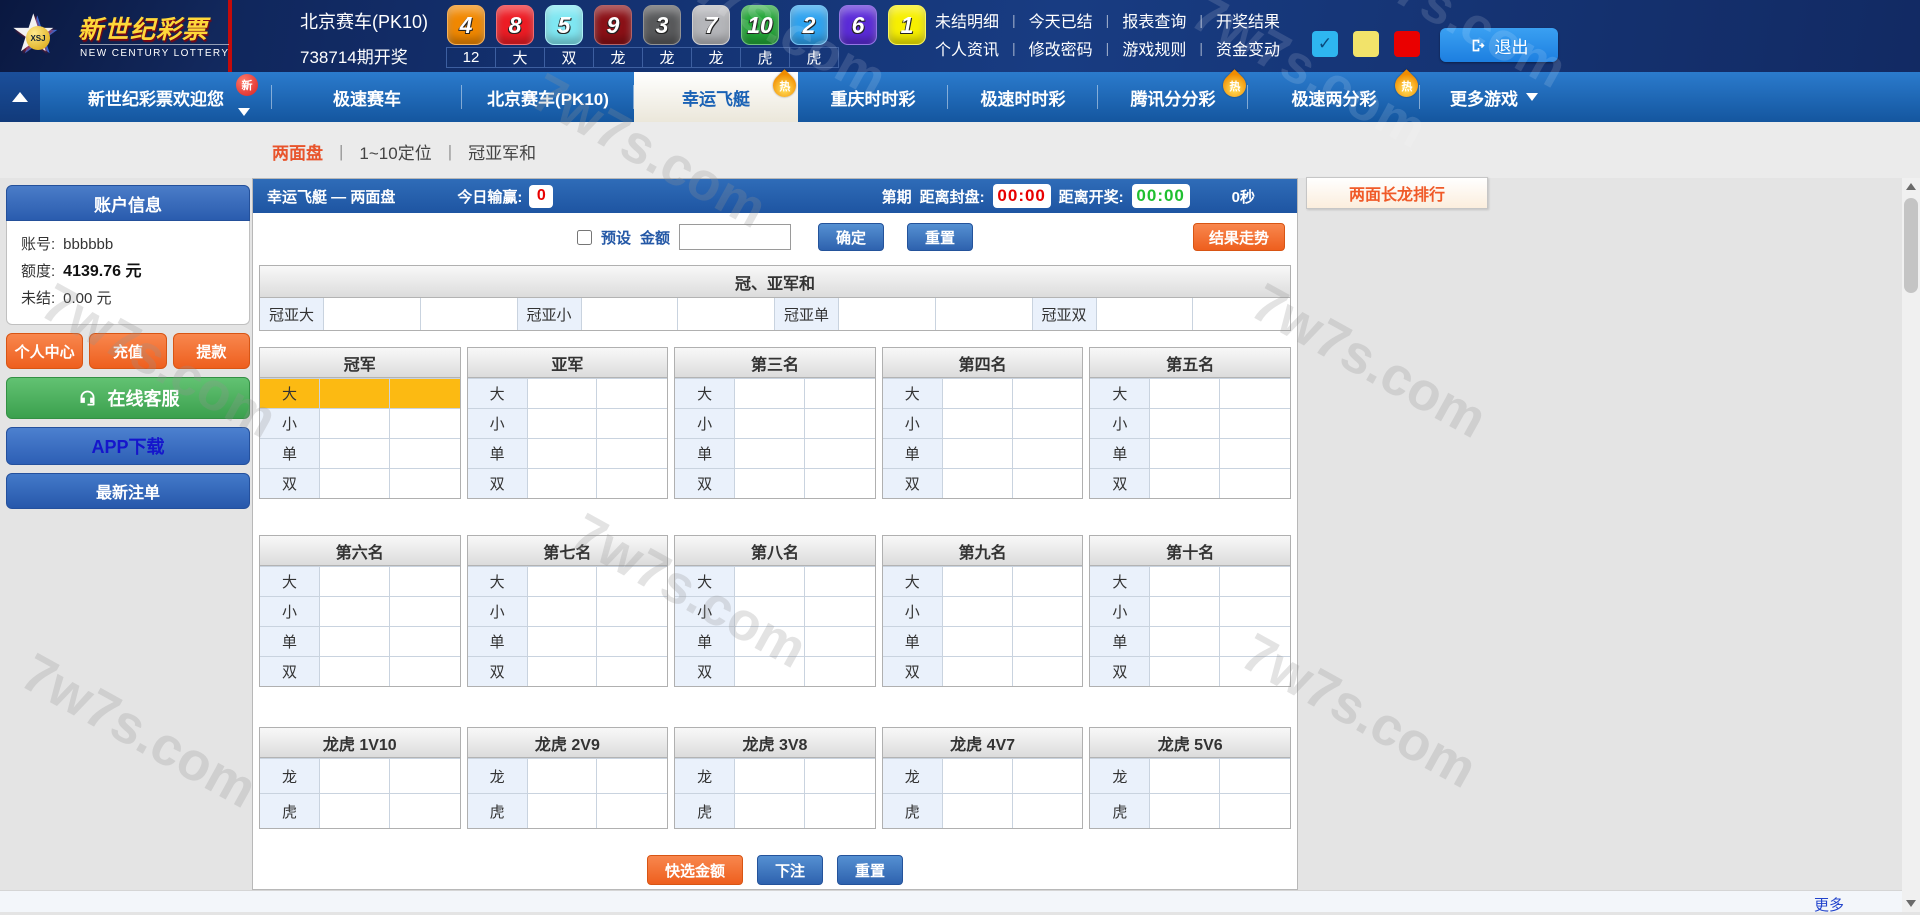  I want to click on header-link: 游戏规则, so click(1154, 48).